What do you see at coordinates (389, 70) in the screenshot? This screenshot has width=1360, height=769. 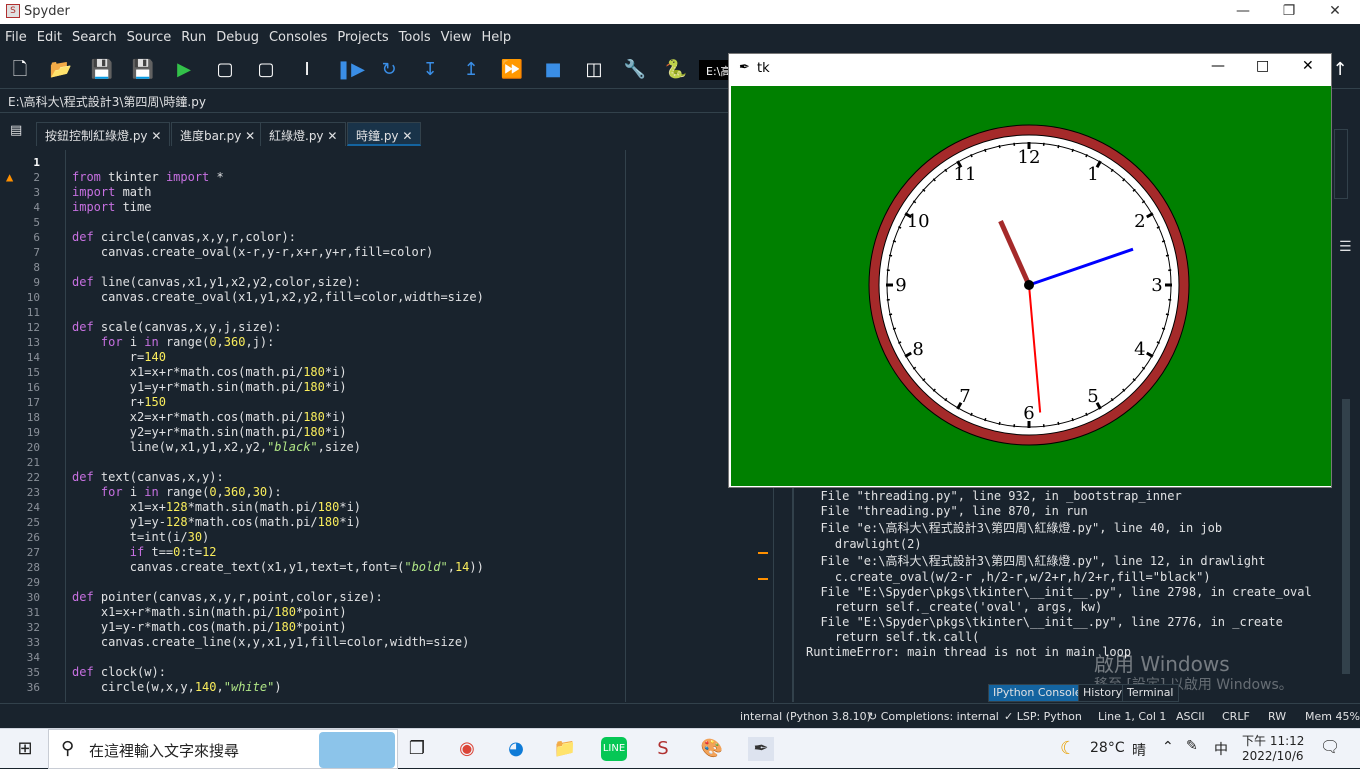 I see `step-over-icon: ↻` at bounding box center [389, 70].